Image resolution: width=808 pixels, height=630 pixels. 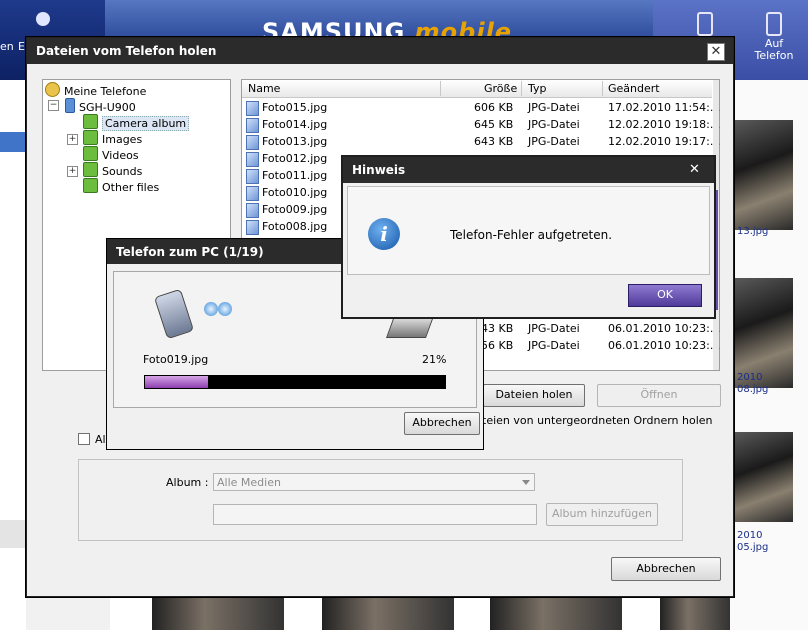 What do you see at coordinates (602, 514) in the screenshot?
I see `add-album-button: Album hinzufügen` at bounding box center [602, 514].